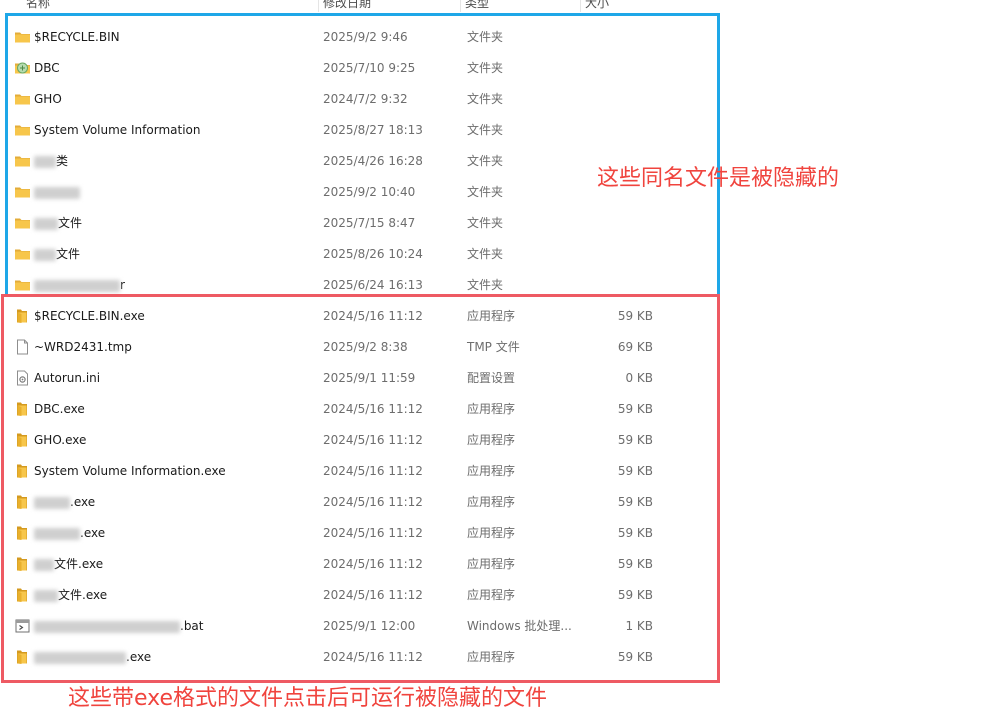 The height and width of the screenshot is (716, 995). Describe the element at coordinates (620, 6) in the screenshot. I see `header-size: 大小` at that location.